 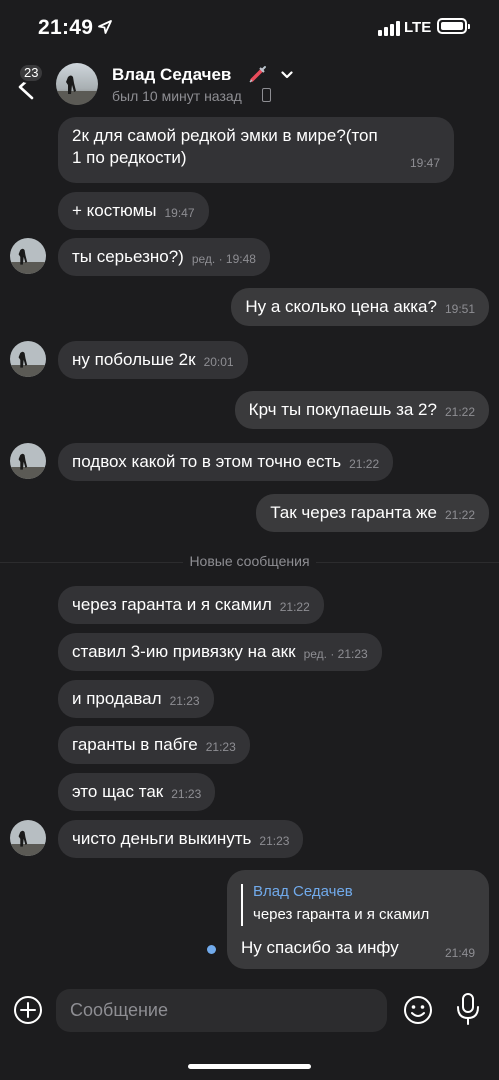 I want to click on status-bar: 21:49 LTE, so click(x=249, y=28).